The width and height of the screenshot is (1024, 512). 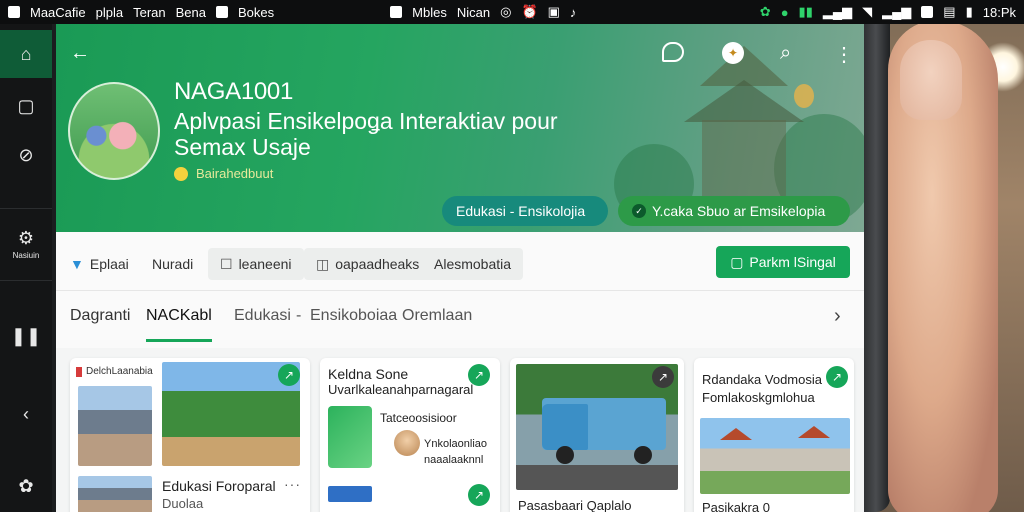 What do you see at coordinates (455, 444) in the screenshot?
I see `card-line: Ynkolaonliao` at bounding box center [455, 444].